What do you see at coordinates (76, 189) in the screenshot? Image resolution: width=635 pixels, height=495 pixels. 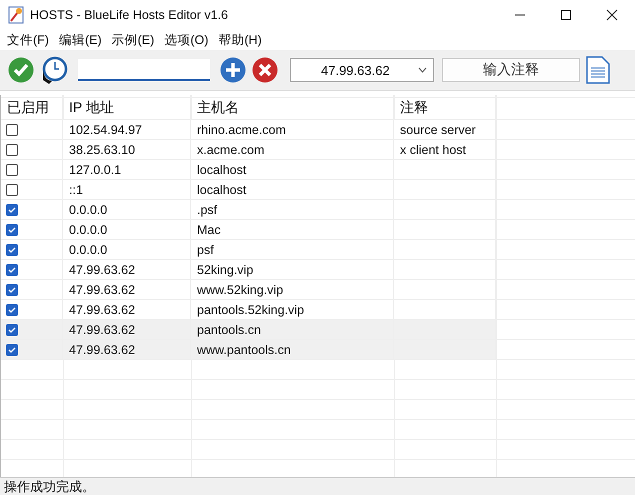 I see `ip-address-cell: ::1` at bounding box center [76, 189].